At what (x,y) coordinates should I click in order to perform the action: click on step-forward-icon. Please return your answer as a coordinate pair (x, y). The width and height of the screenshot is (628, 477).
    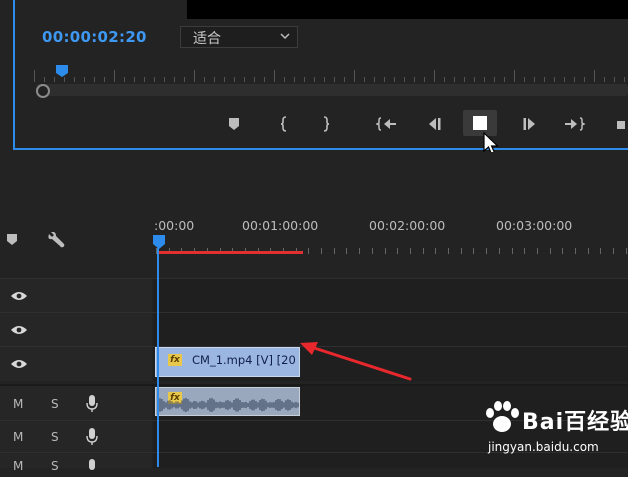
    Looking at the image, I should click on (529, 124).